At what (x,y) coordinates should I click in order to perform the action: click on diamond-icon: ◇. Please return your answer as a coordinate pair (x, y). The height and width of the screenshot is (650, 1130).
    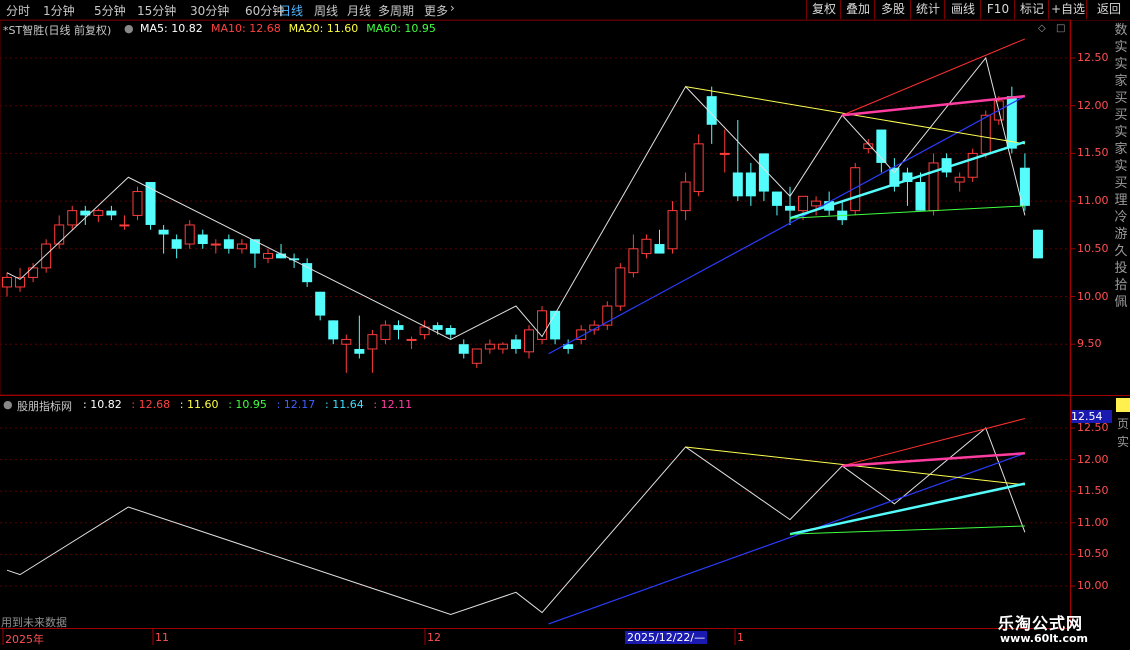
    Looking at the image, I should click on (1042, 28).